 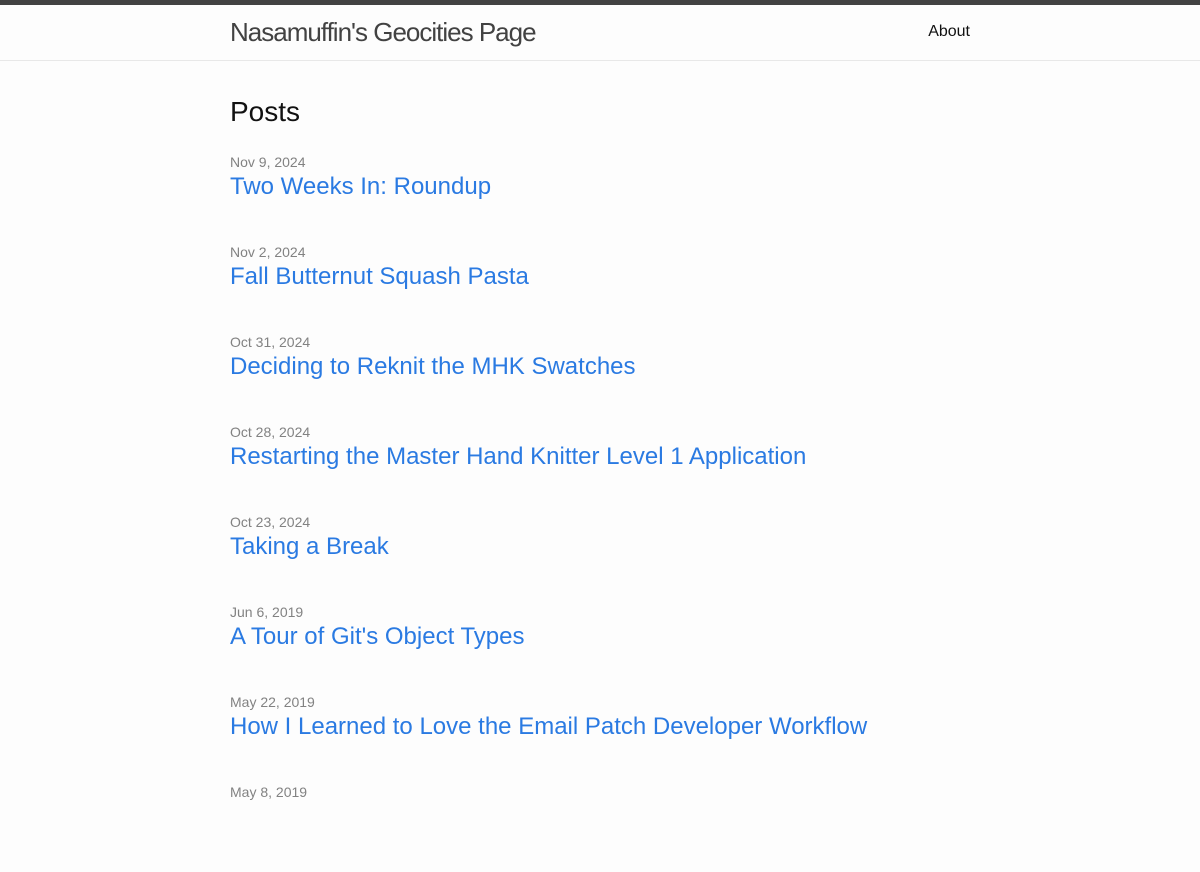 What do you see at coordinates (383, 32) in the screenshot?
I see `site-title-link: Nasamuffin's Geocities Page` at bounding box center [383, 32].